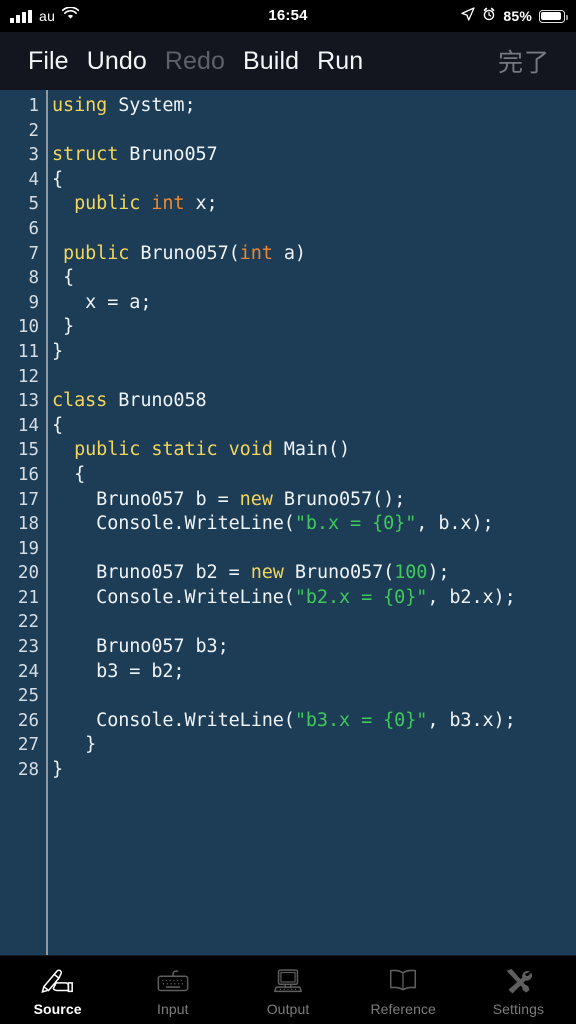  I want to click on line-number: 3, so click(33, 155).